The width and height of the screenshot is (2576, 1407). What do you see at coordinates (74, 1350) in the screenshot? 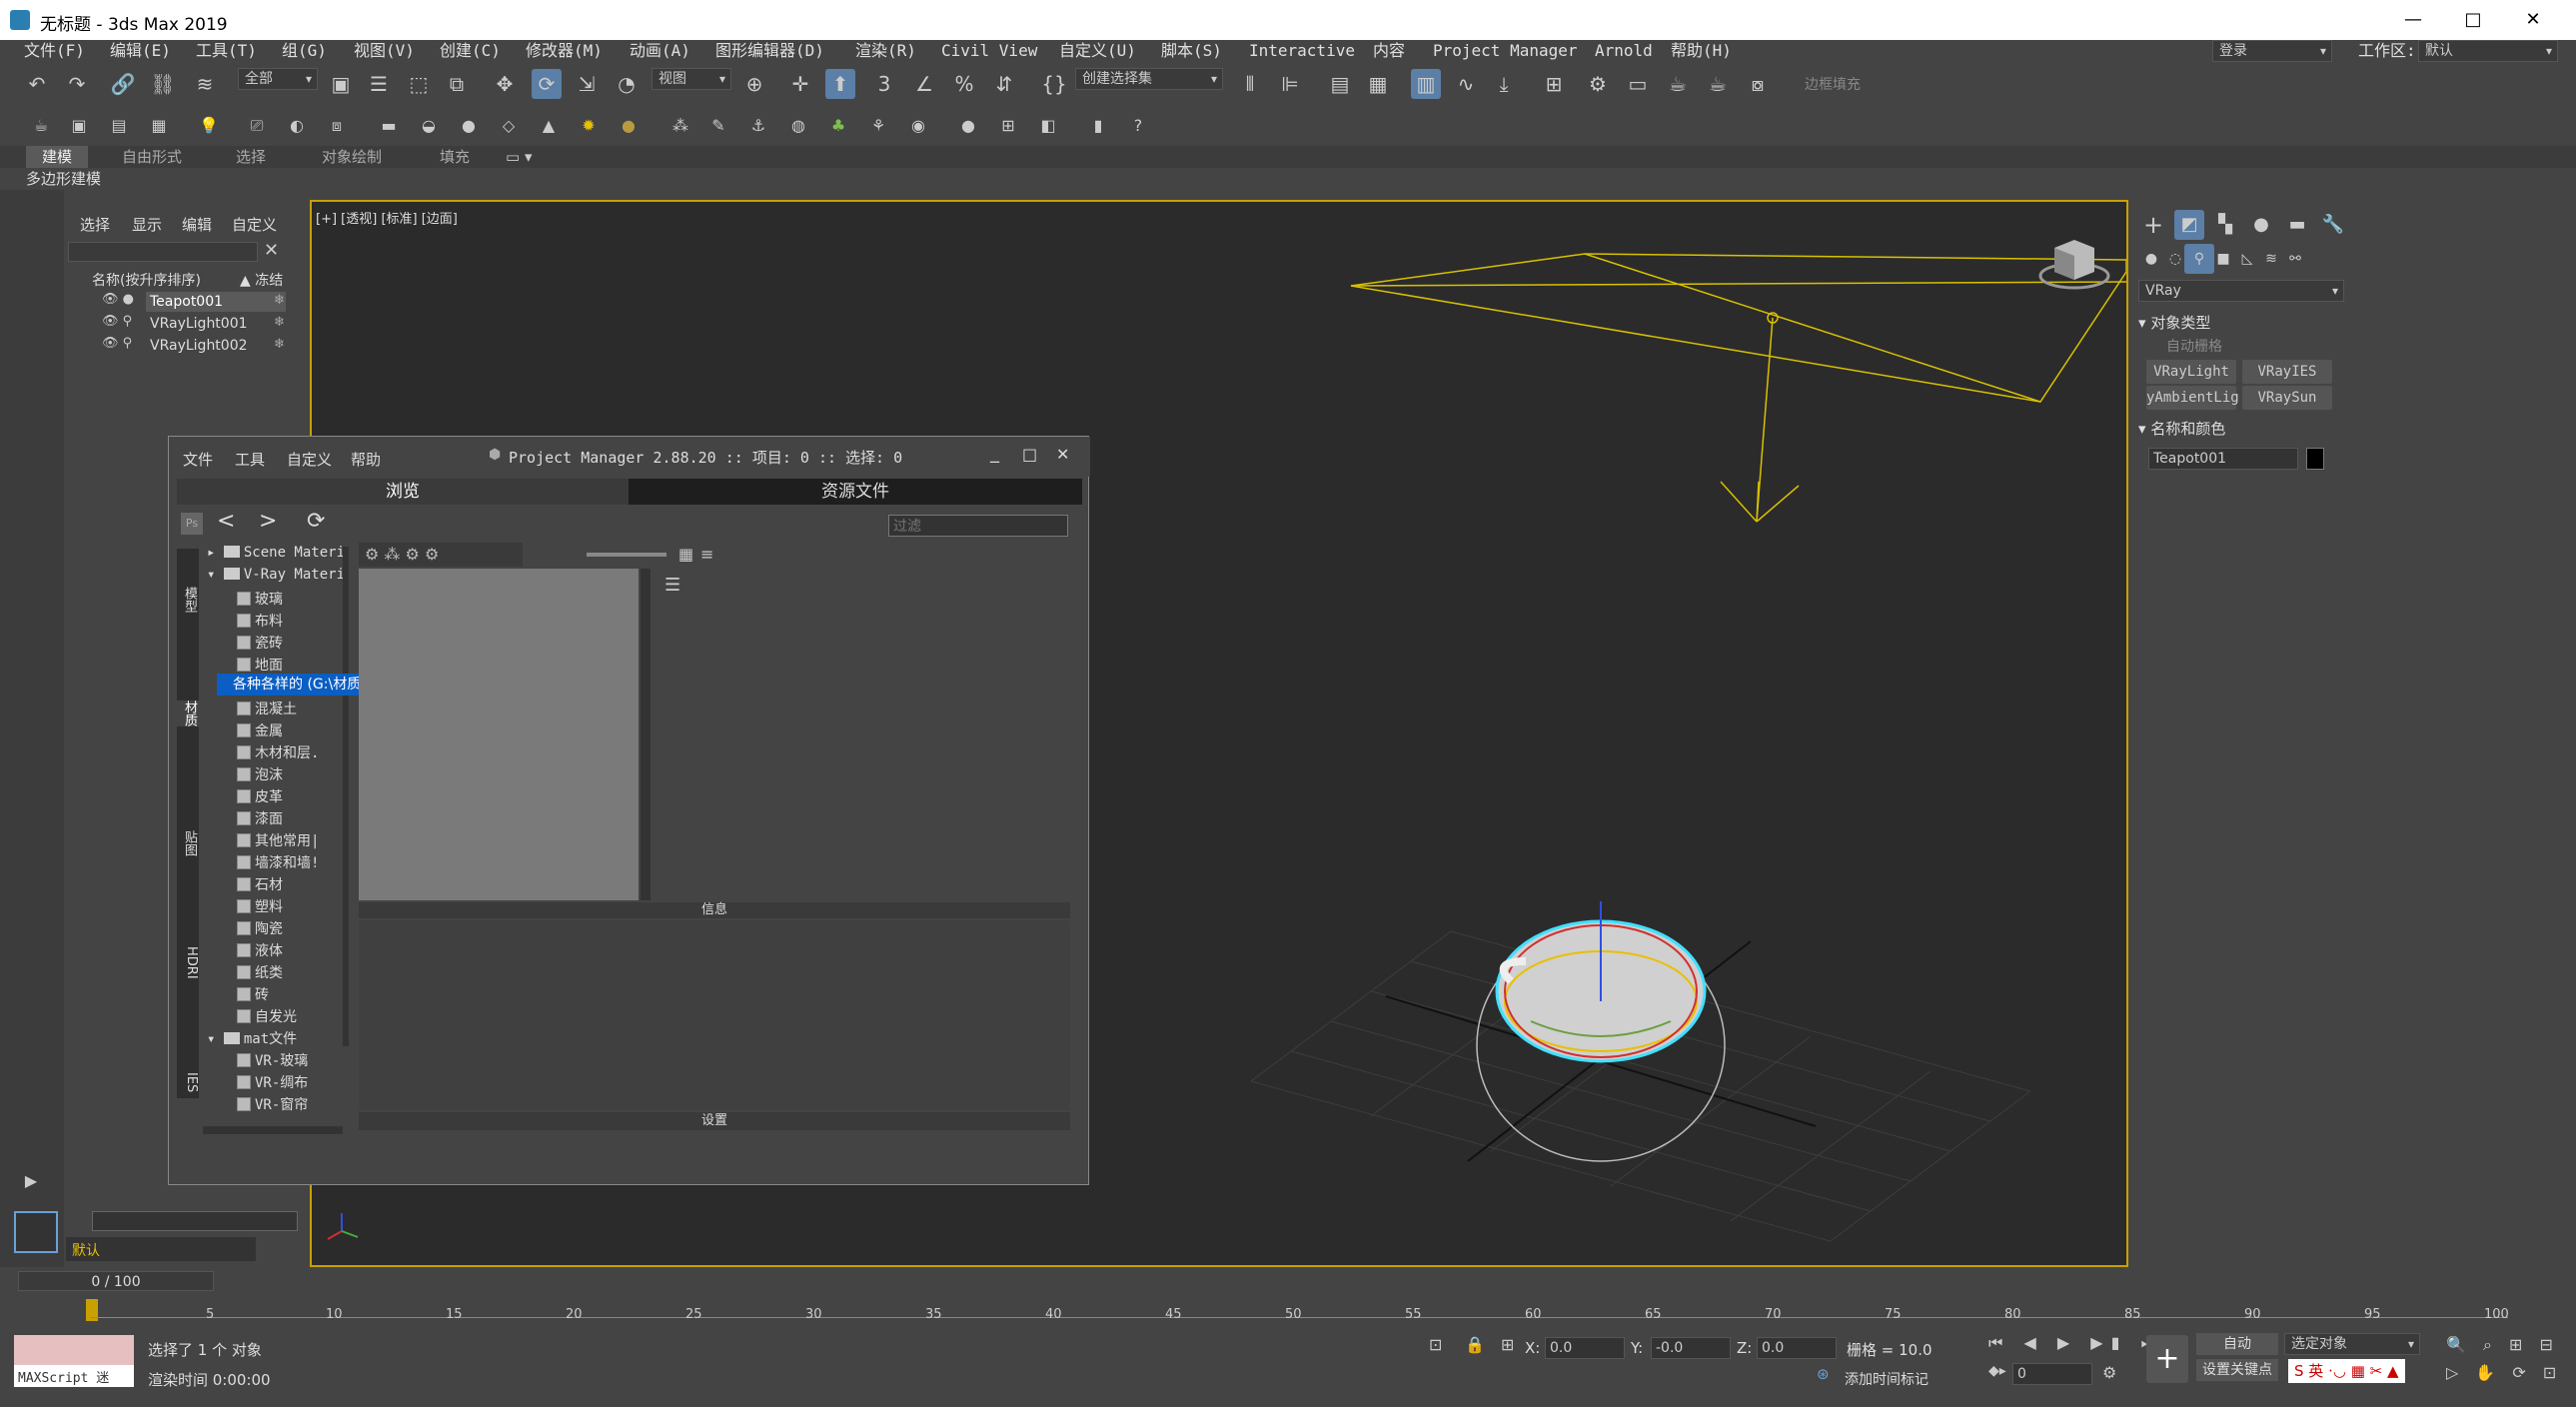
I see `maxscript-listener` at bounding box center [74, 1350].